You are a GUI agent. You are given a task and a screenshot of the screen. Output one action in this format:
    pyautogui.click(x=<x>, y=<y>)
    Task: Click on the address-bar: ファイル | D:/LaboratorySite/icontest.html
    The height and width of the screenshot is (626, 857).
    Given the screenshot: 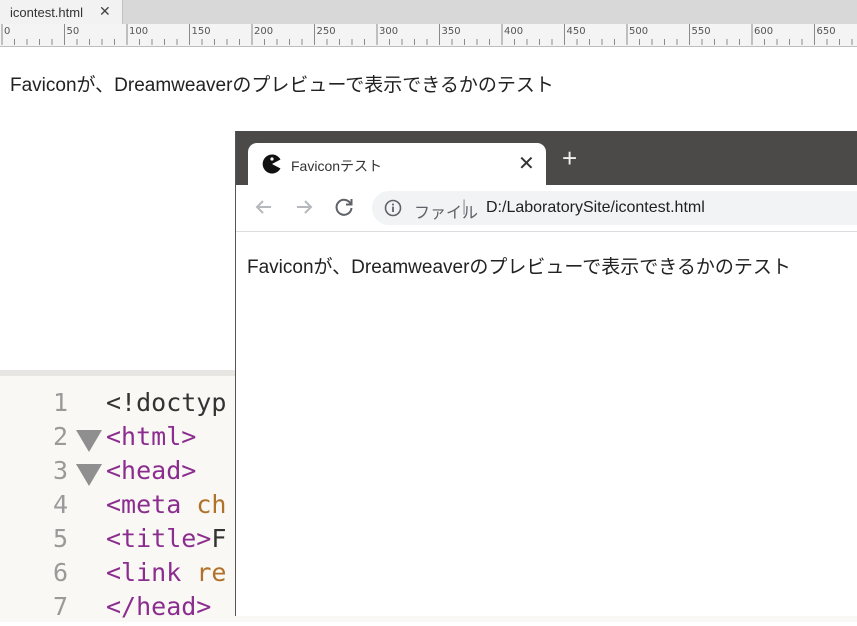 What is the action you would take?
    pyautogui.click(x=614, y=208)
    